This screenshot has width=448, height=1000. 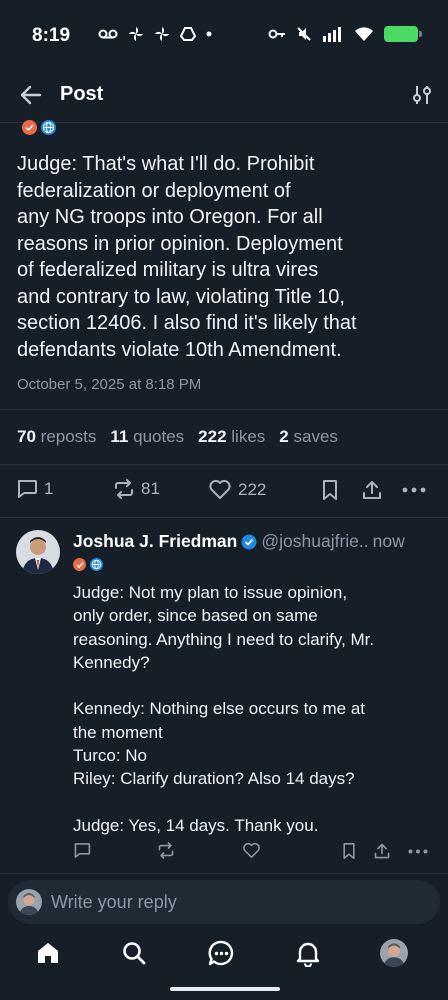 What do you see at coordinates (394, 953) in the screenshot?
I see `profile-avatar` at bounding box center [394, 953].